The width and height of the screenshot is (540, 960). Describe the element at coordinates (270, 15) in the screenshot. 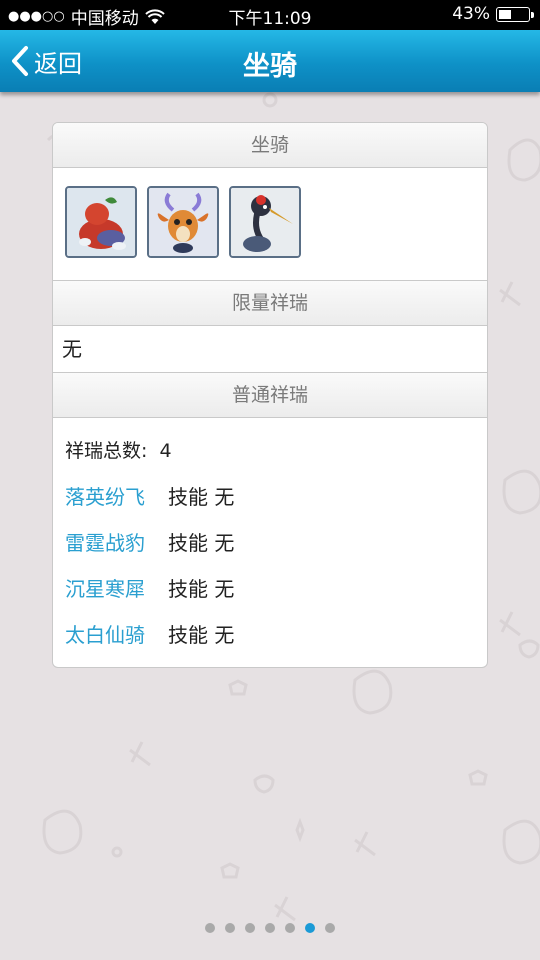

I see `status-bar: ●●●○○ 中国移动 下午11:09 43%` at that location.